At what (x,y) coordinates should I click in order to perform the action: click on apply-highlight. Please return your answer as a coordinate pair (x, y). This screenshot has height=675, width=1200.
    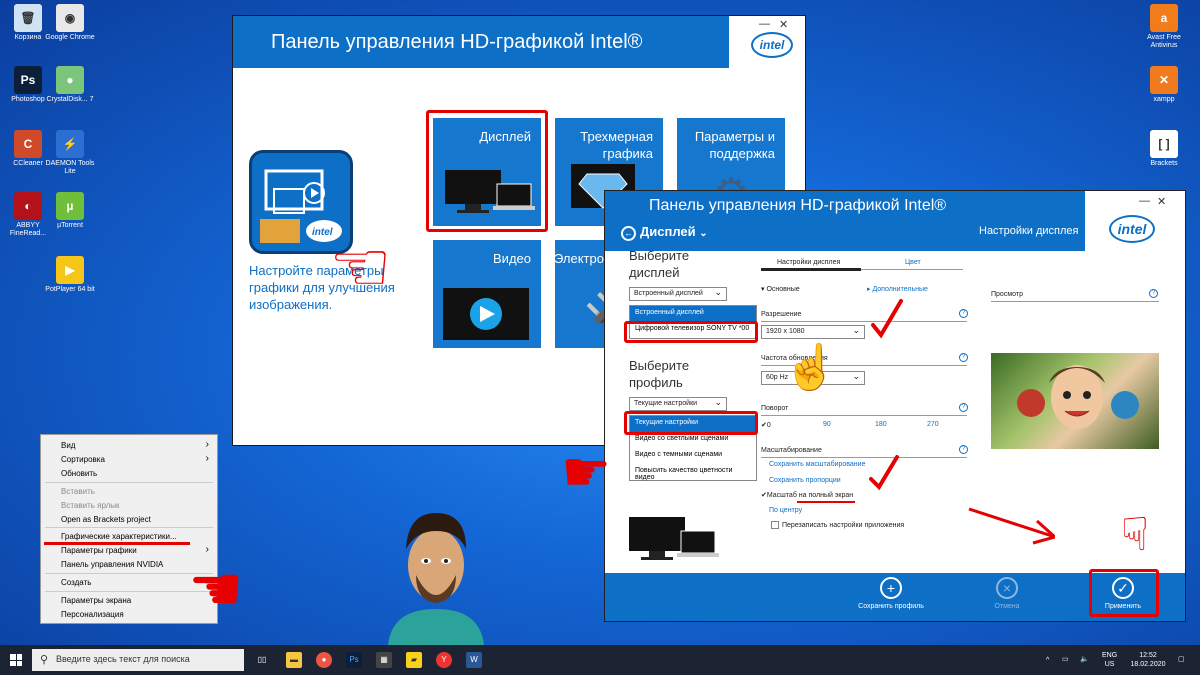
    Looking at the image, I should click on (1124, 593).